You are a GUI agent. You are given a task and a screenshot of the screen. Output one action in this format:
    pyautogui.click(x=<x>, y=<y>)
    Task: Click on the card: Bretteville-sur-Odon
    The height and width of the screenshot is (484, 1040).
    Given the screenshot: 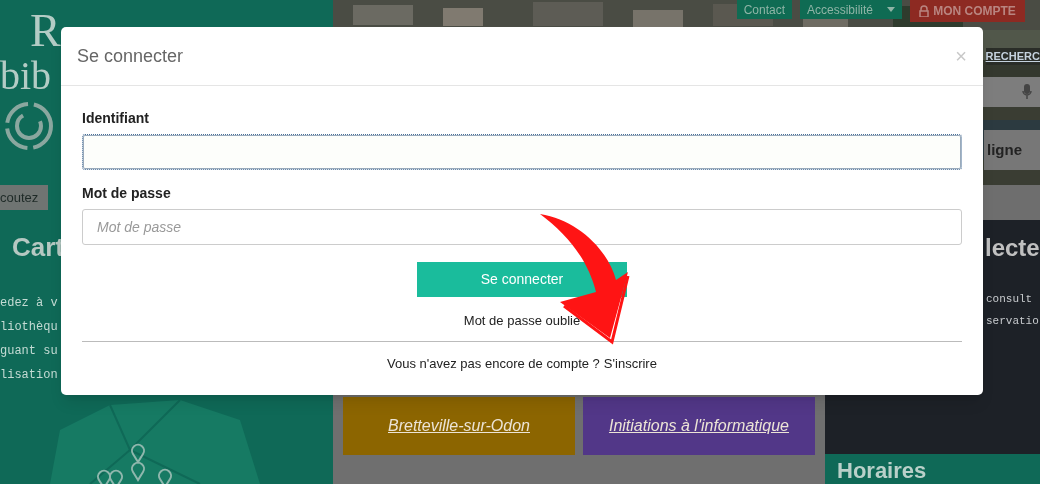 What is the action you would take?
    pyautogui.click(x=459, y=426)
    